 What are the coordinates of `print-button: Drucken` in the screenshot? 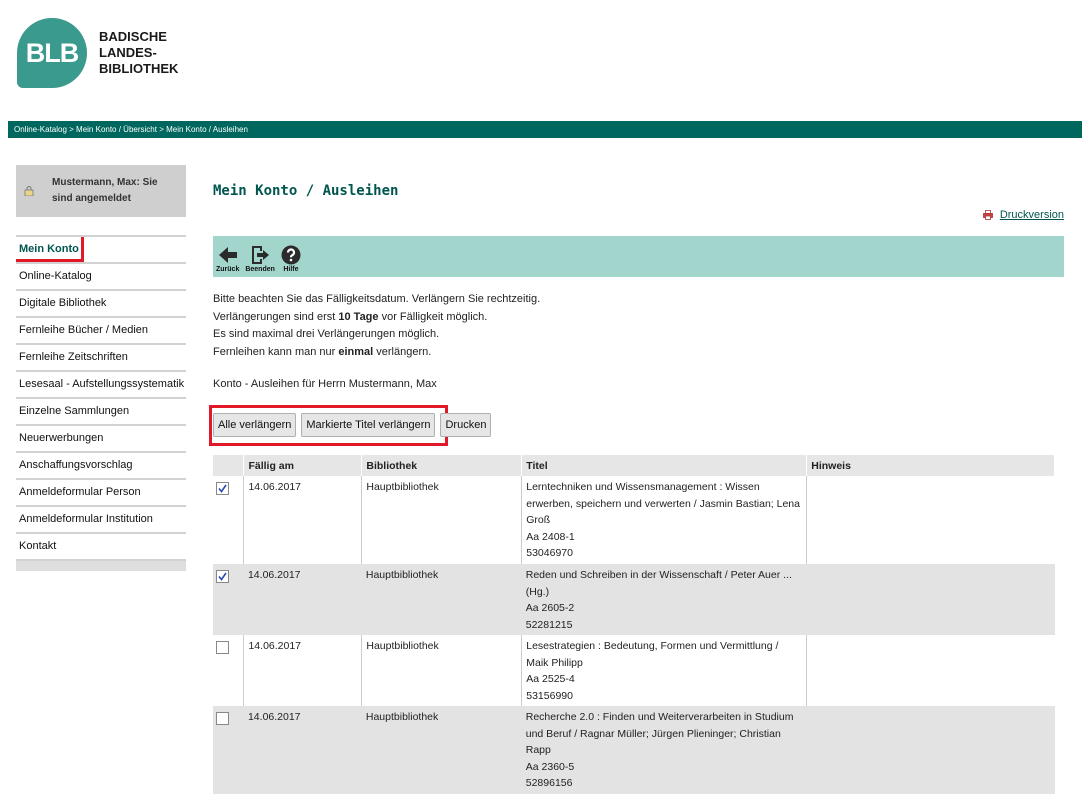 It's located at (466, 425).